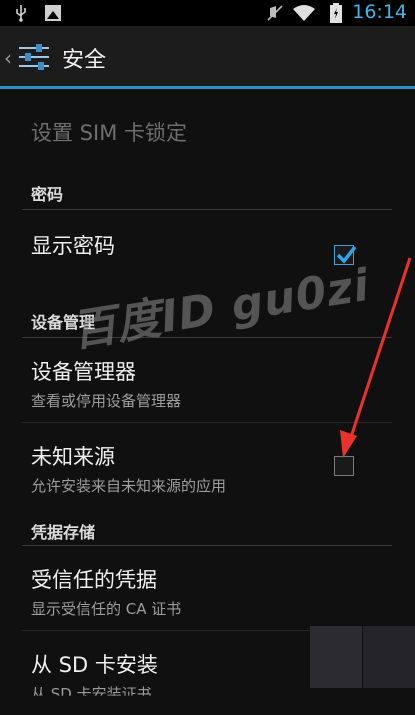  Describe the element at coordinates (376, 357) in the screenshot. I see `annotation-arrow-icon` at that location.